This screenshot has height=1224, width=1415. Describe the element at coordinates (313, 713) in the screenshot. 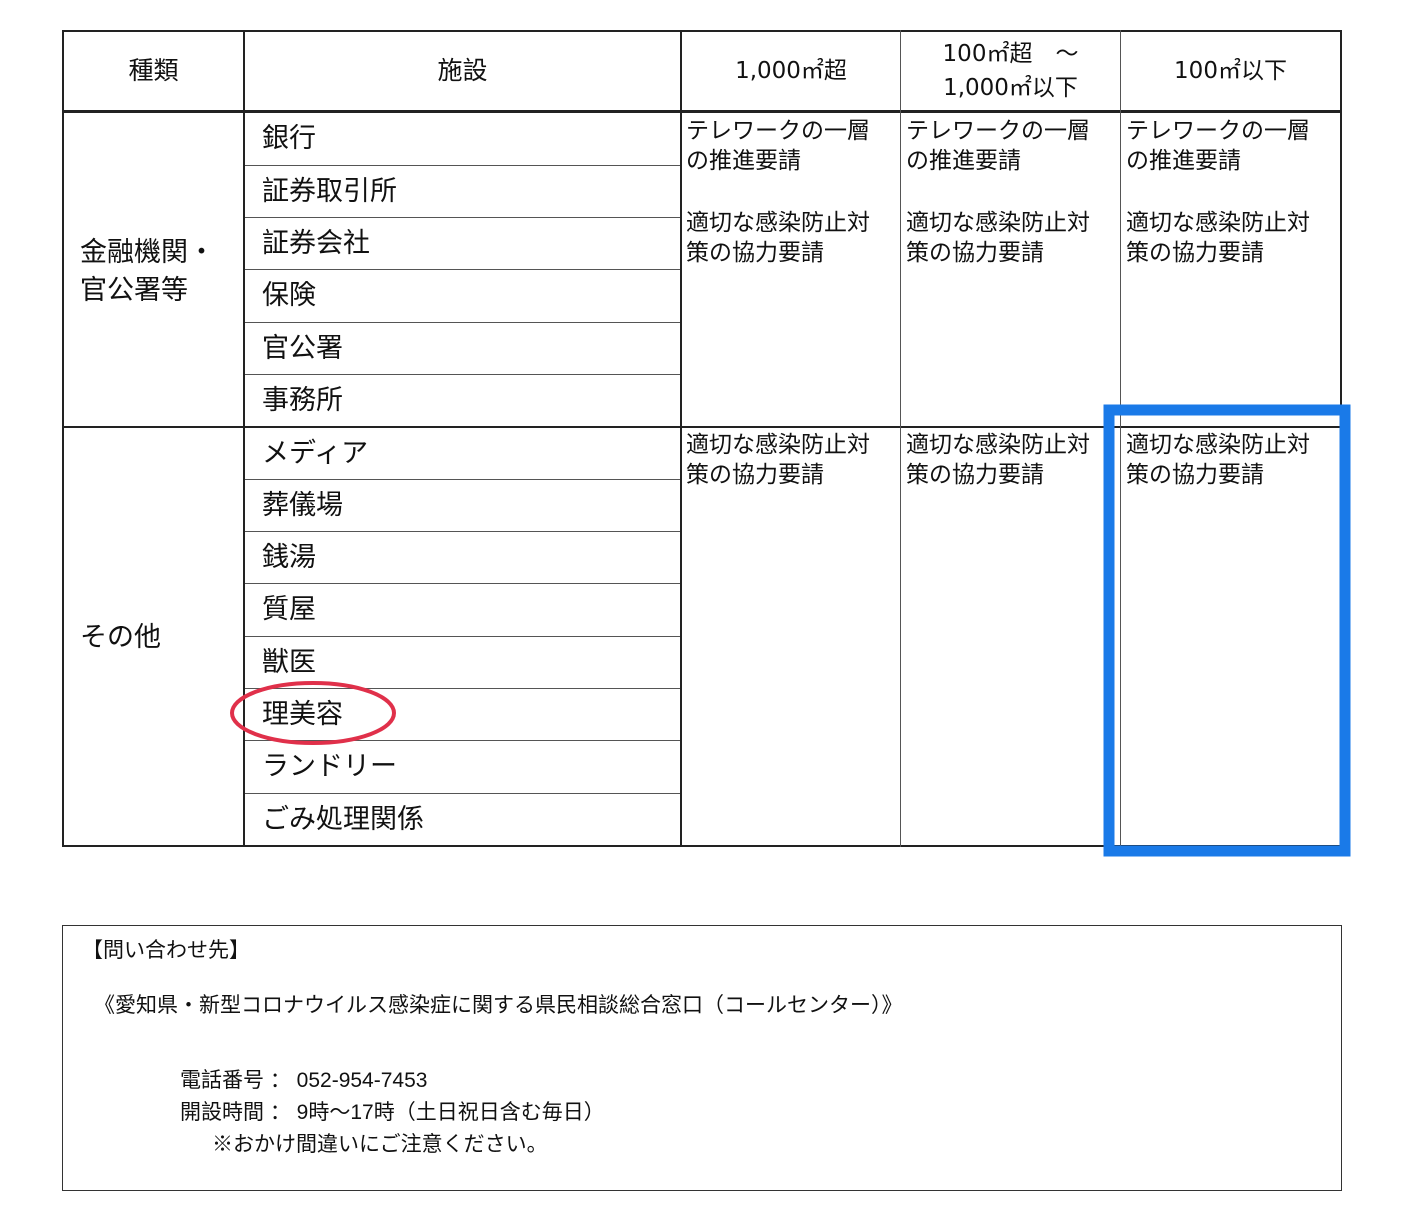

I see `red-circle-highlight` at that location.